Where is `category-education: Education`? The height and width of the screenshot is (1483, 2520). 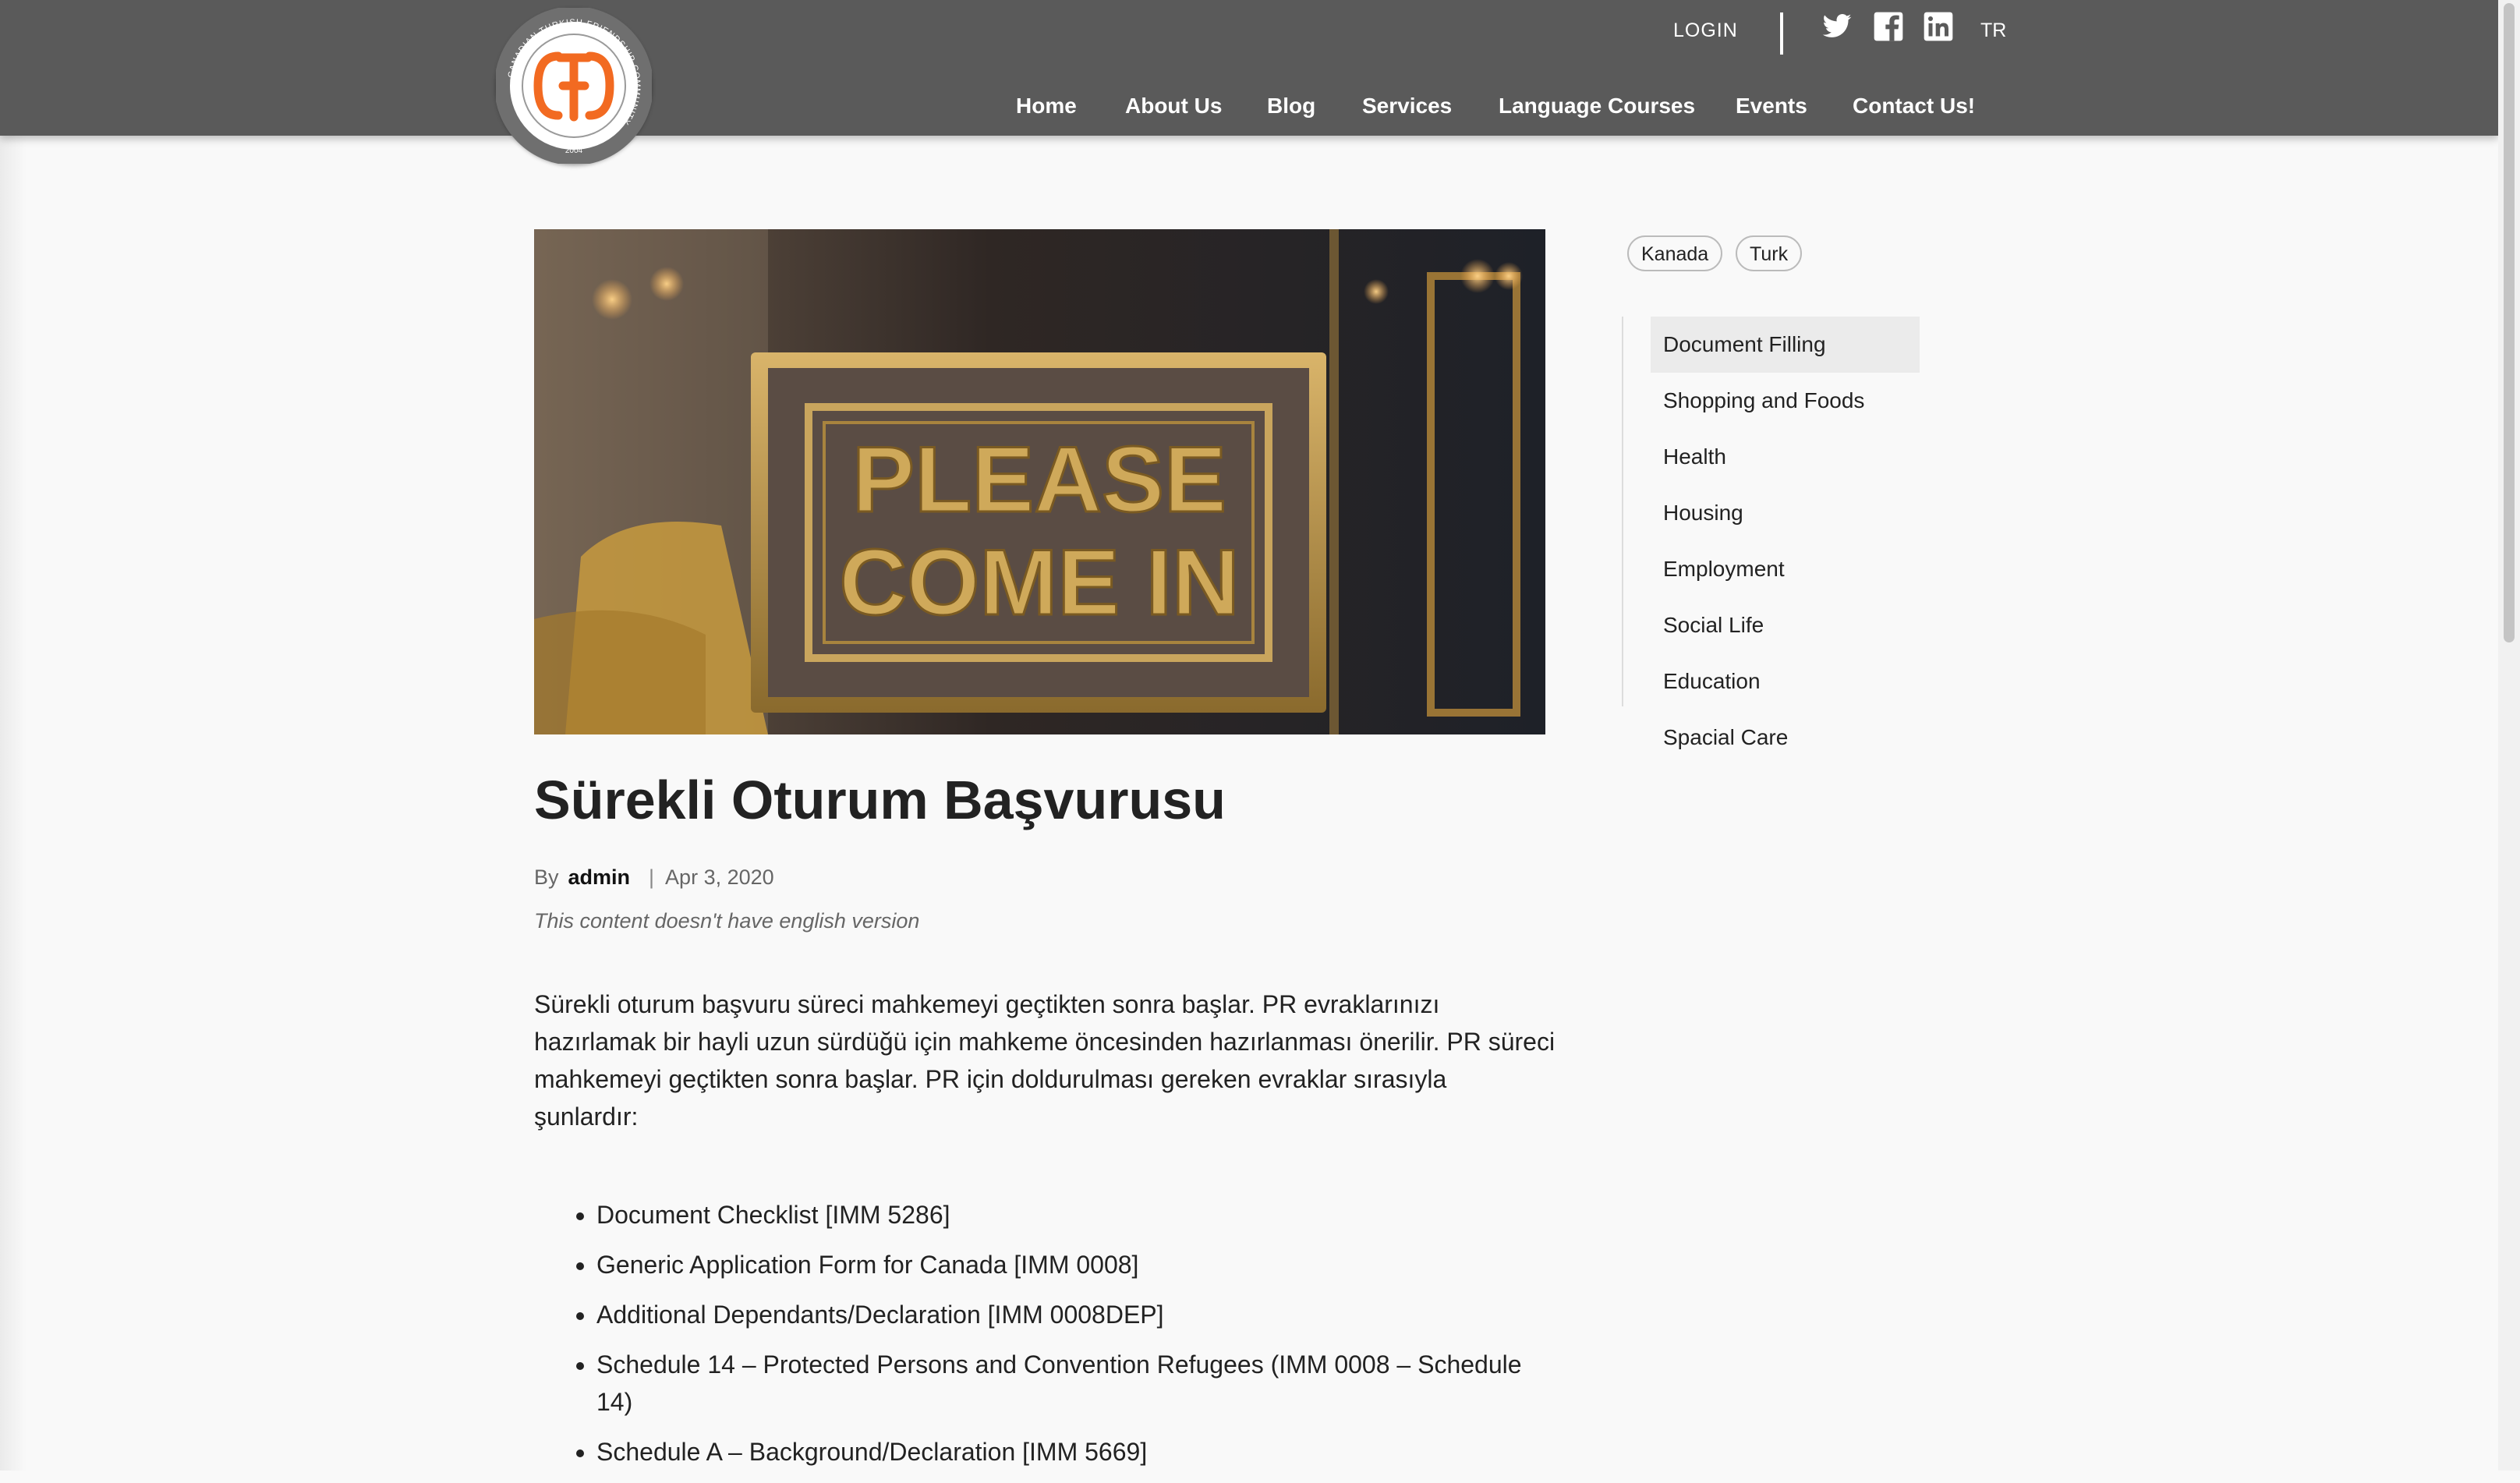
category-education: Education is located at coordinates (1786, 682).